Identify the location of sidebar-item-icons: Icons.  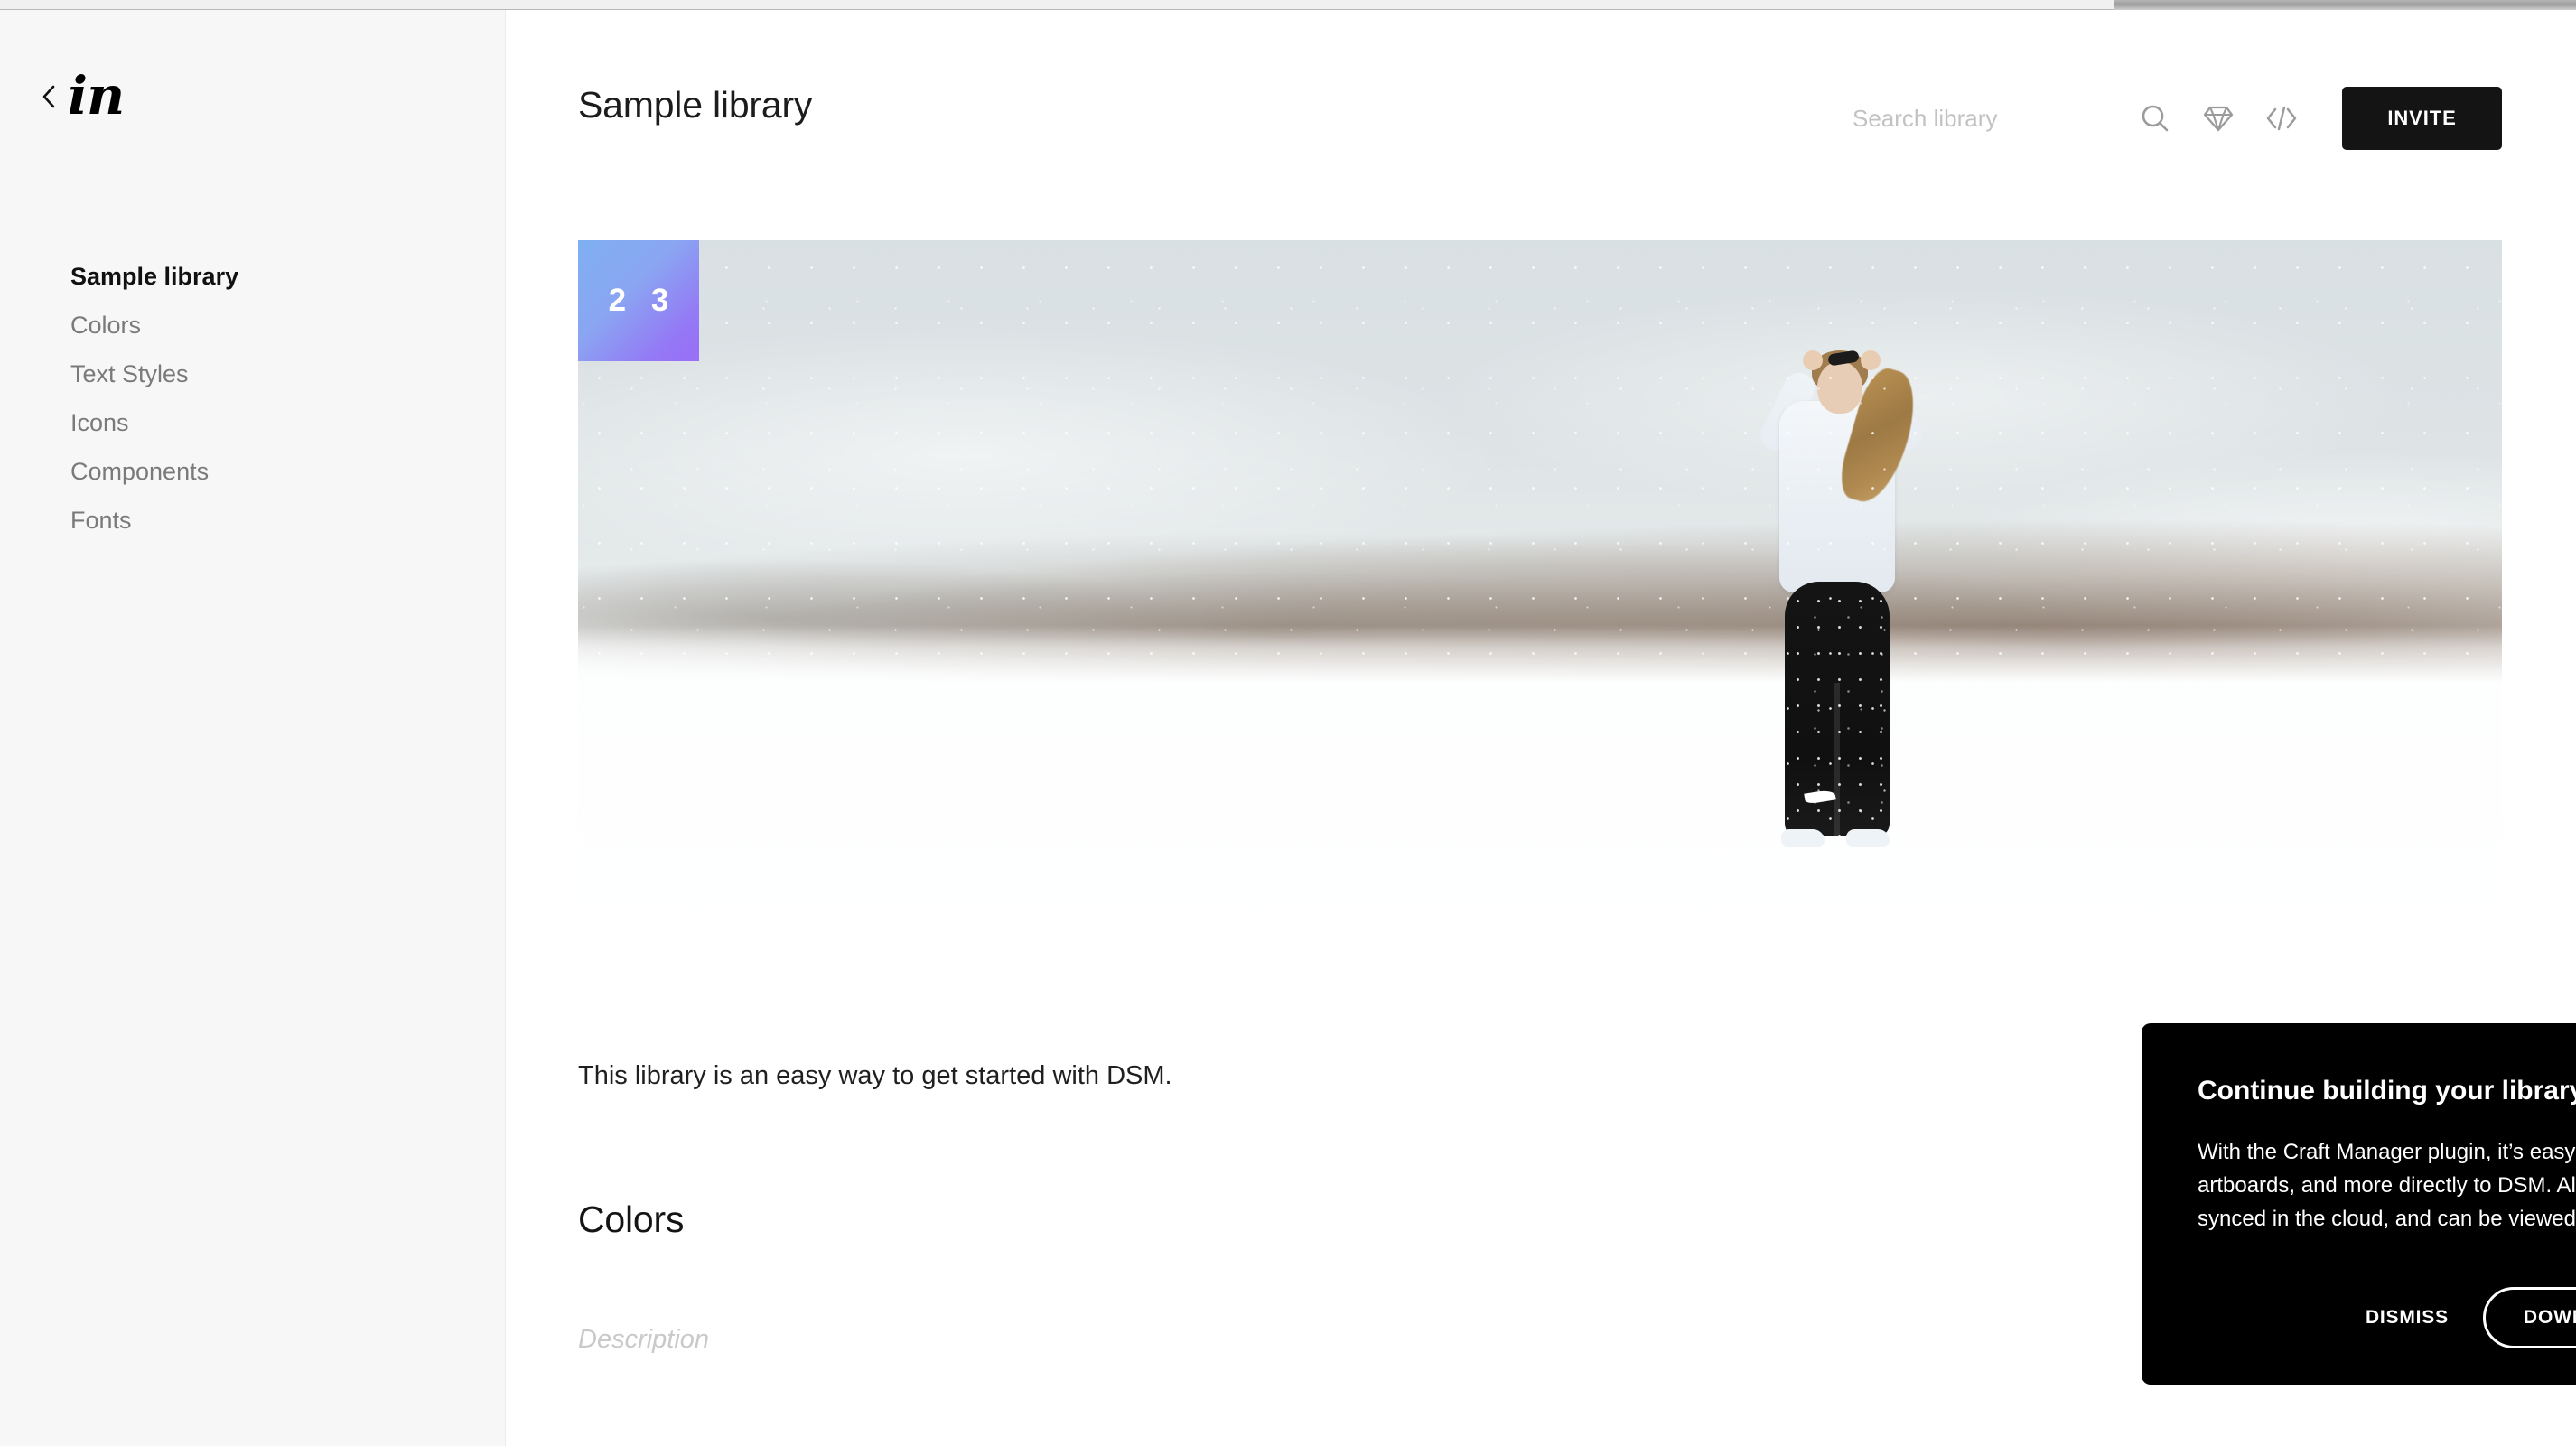
(269, 422).